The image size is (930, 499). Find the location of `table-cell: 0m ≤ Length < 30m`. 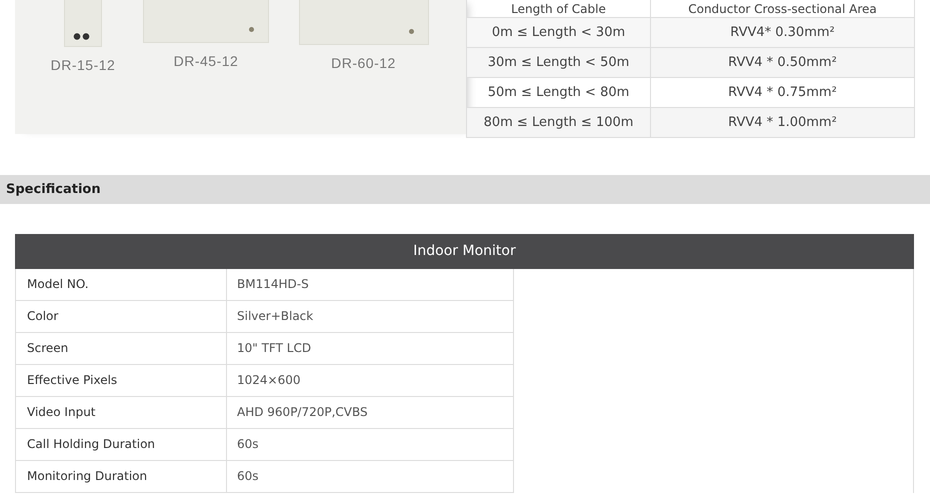

table-cell: 0m ≤ Length < 30m is located at coordinates (558, 33).